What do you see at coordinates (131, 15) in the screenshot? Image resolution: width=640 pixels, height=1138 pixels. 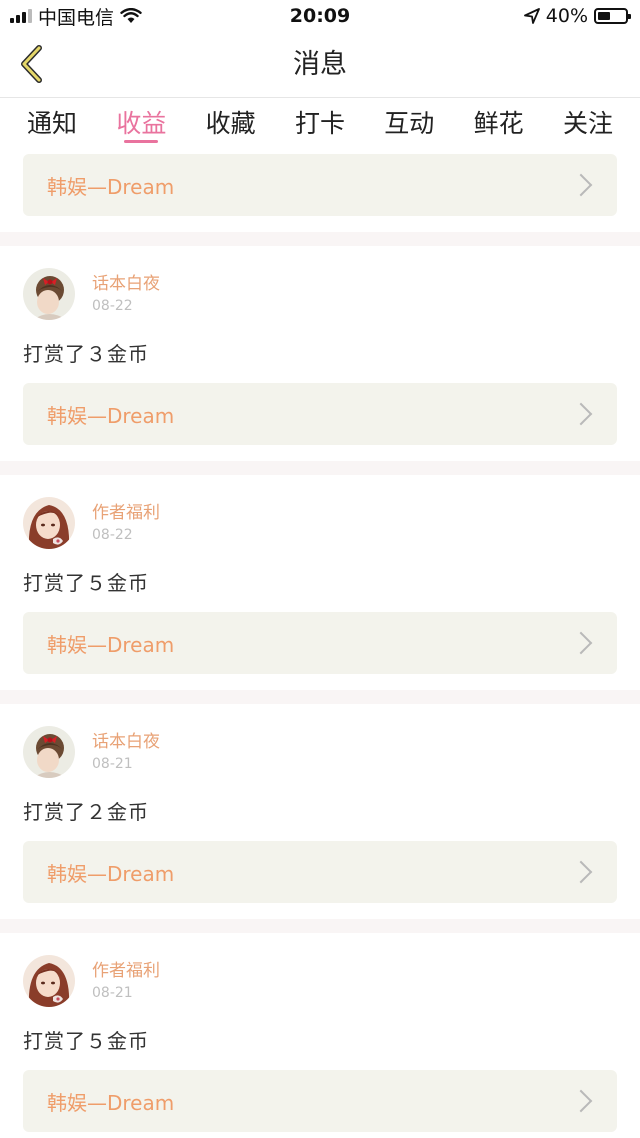 I see `wifi-icon` at bounding box center [131, 15].